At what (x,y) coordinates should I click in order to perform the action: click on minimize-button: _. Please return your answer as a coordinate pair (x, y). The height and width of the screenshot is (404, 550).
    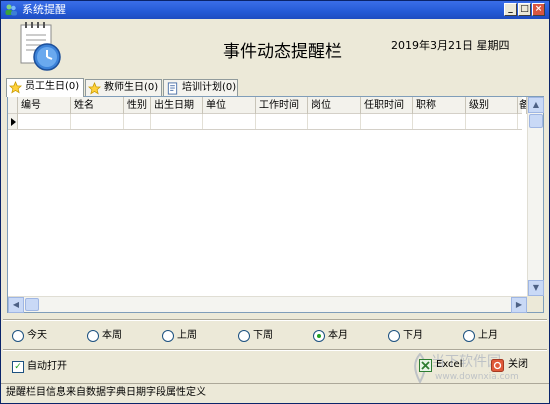
    Looking at the image, I should click on (510, 9).